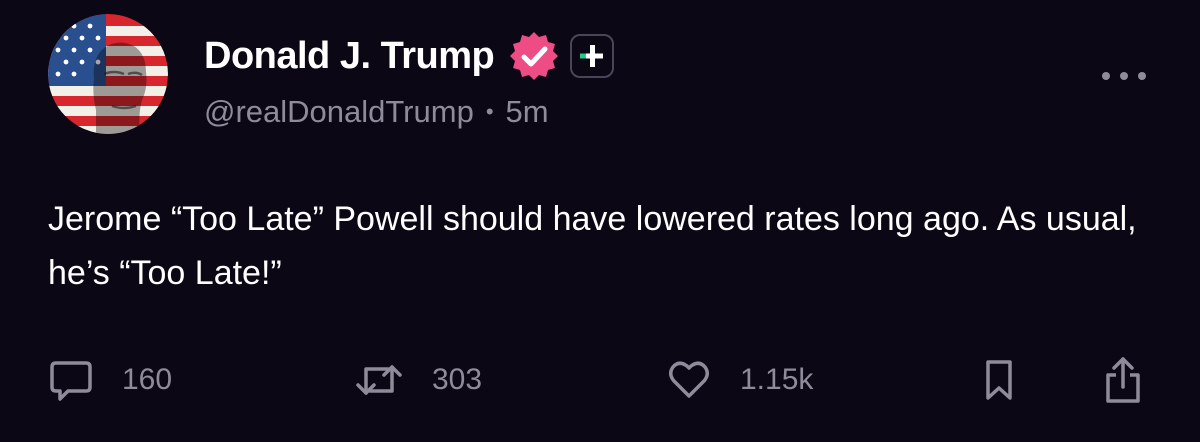 This screenshot has width=1200, height=442. Describe the element at coordinates (71, 381) in the screenshot. I see `reply-icon` at that location.